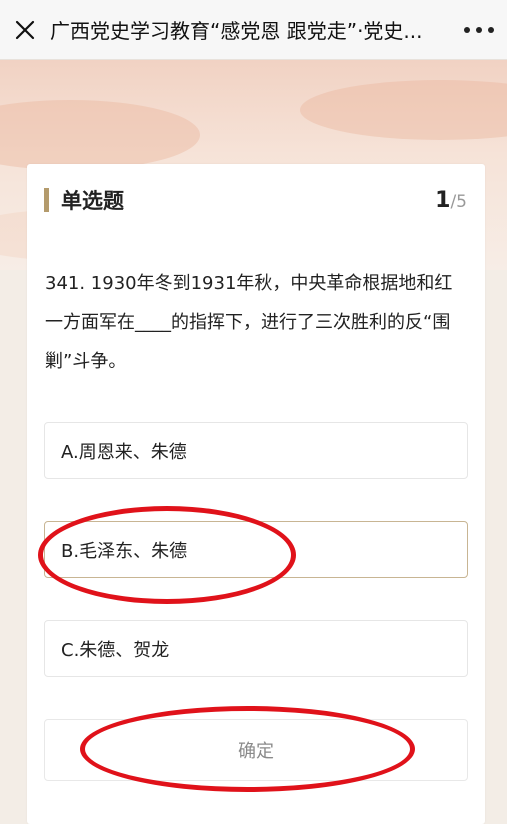 This screenshot has height=824, width=507. I want to click on confirm-button: 确定, so click(256, 750).